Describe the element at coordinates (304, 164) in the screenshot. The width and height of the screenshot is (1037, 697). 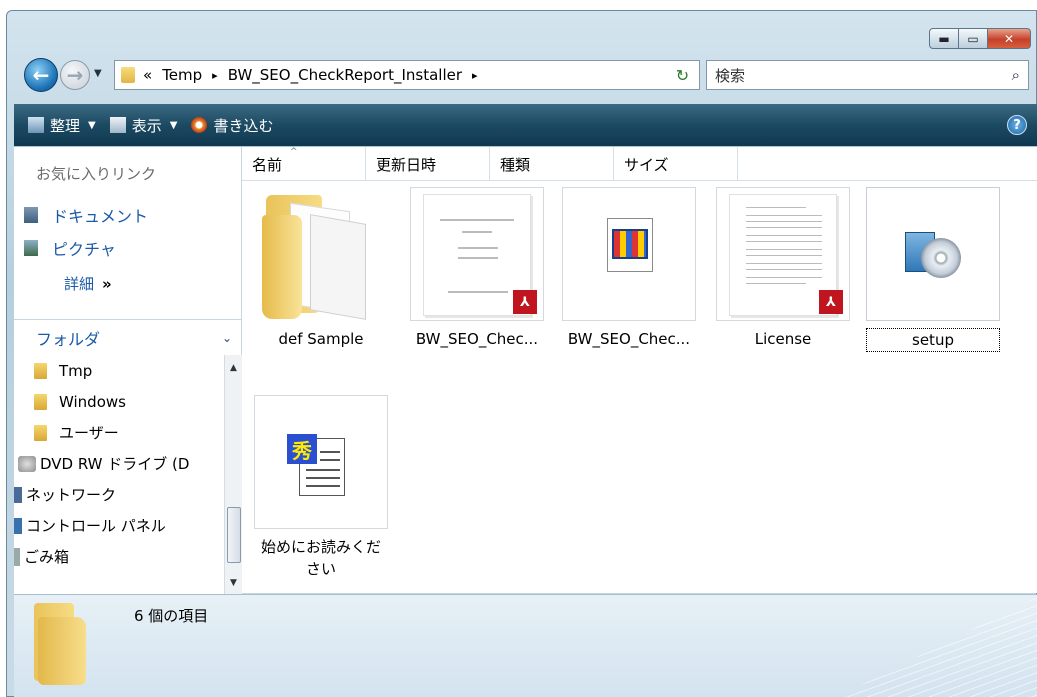
I see `column-name: ^ 名前` at that location.